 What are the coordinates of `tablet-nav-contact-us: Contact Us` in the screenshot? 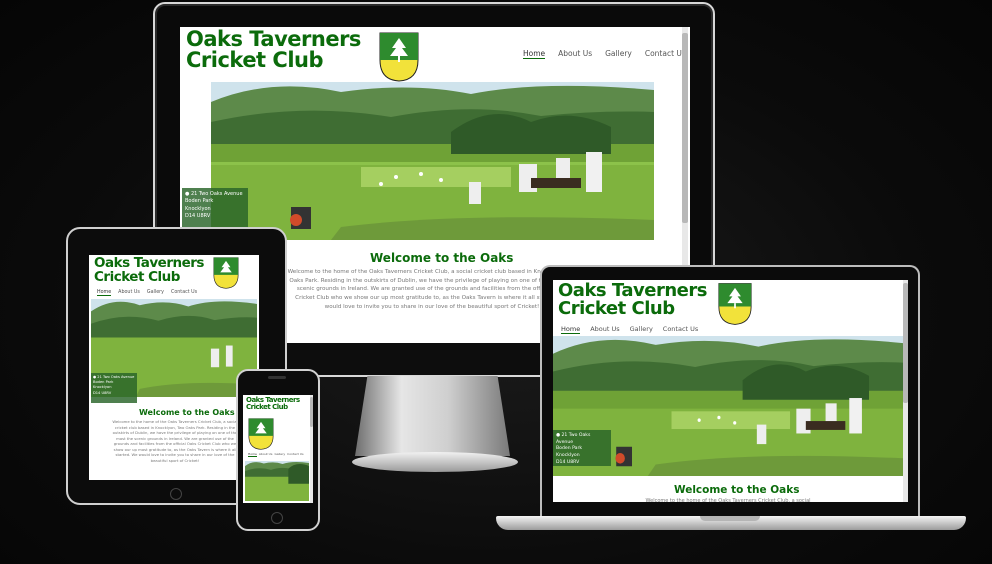 It's located at (184, 293).